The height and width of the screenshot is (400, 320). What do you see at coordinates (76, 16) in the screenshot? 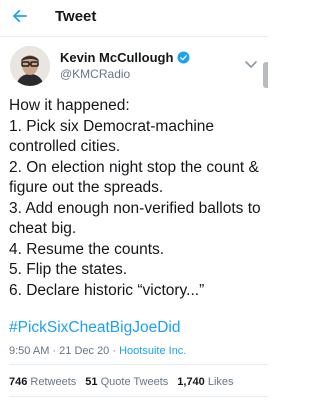
I see `page-title: Tweet` at bounding box center [76, 16].